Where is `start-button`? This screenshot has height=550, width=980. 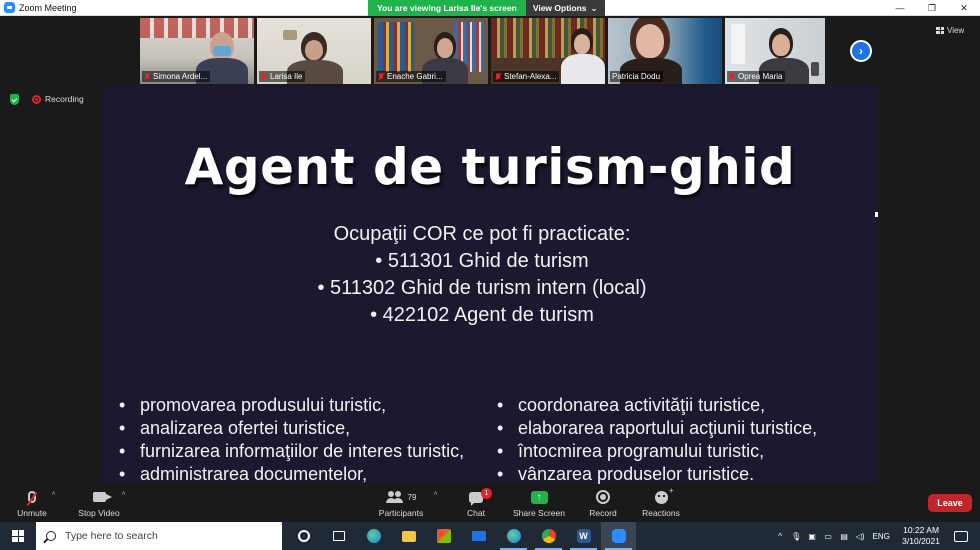
start-button is located at coordinates (18, 536).